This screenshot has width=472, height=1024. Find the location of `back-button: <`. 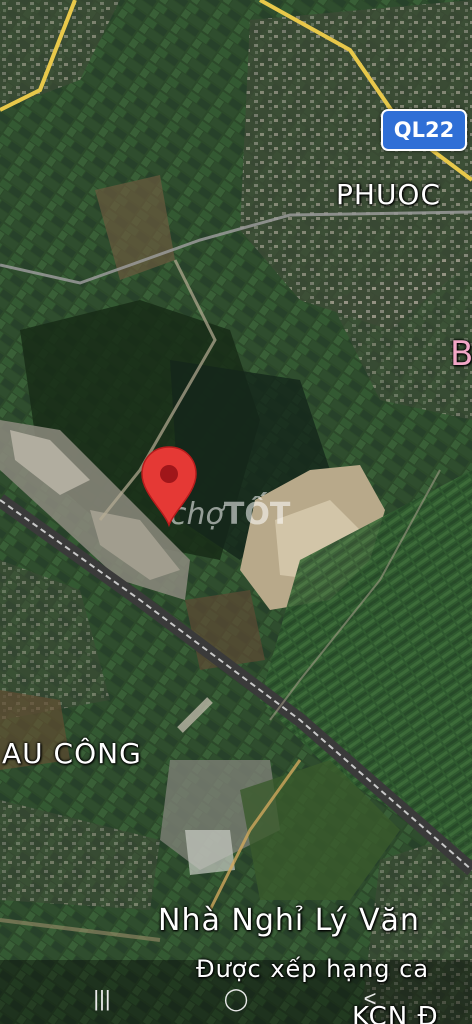

back-button: < is located at coordinates (370, 999).